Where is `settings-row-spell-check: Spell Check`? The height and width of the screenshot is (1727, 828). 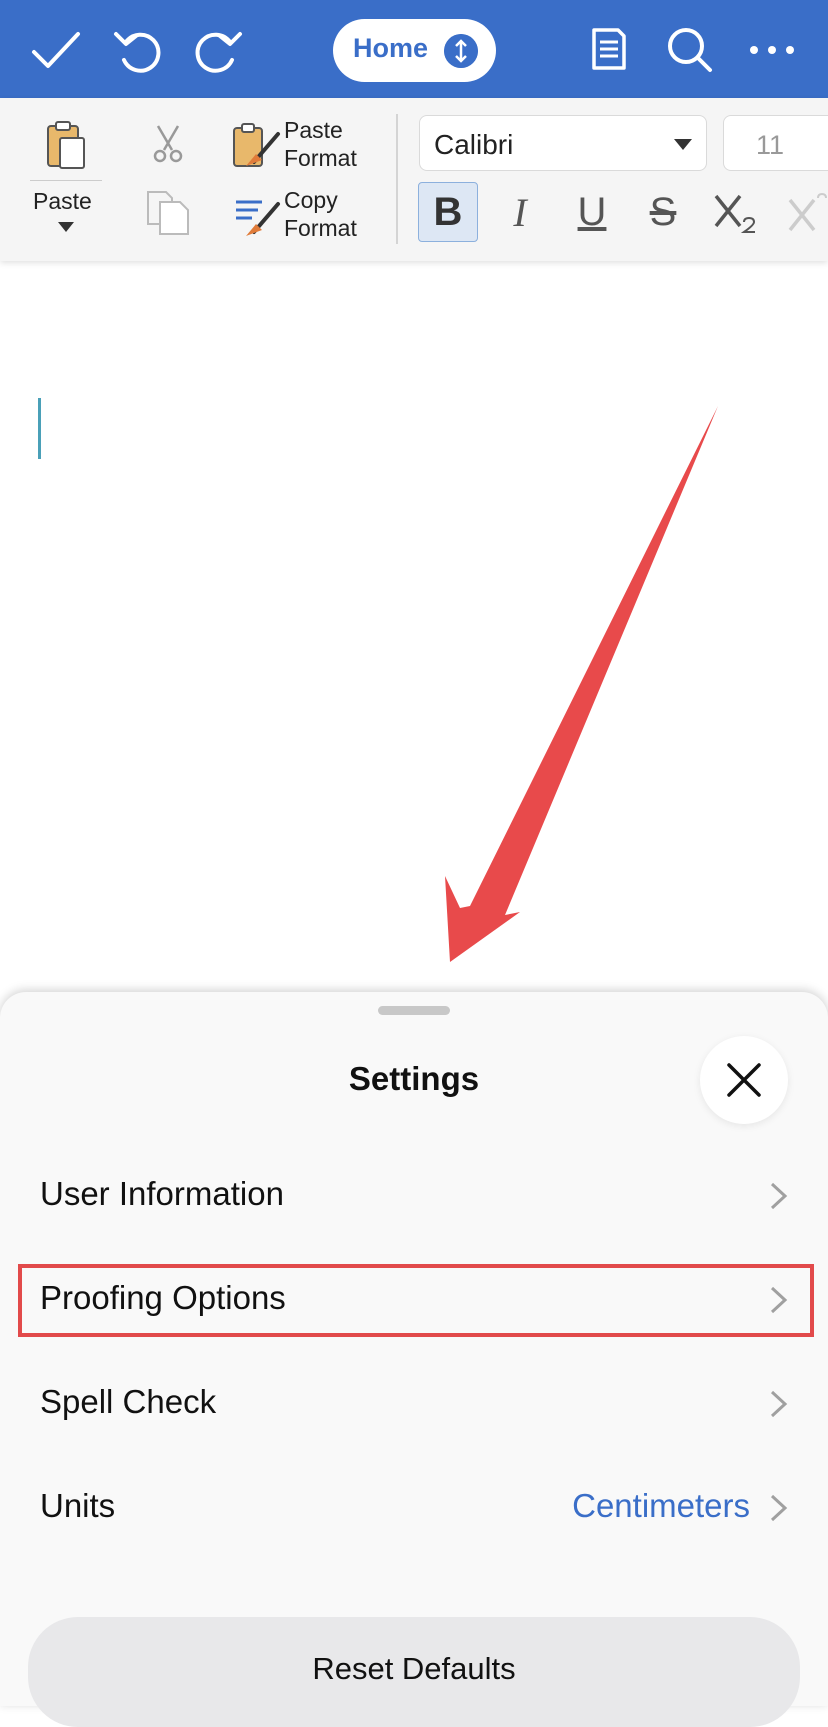
settings-row-spell-check: Spell Check is located at coordinates (414, 1403).